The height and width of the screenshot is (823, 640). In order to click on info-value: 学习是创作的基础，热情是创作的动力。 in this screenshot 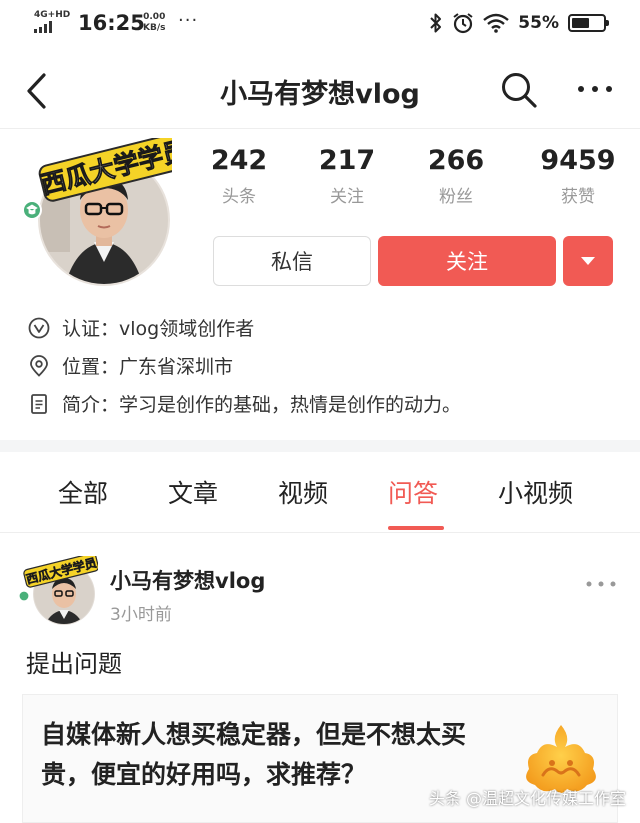, I will do `click(290, 405)`.